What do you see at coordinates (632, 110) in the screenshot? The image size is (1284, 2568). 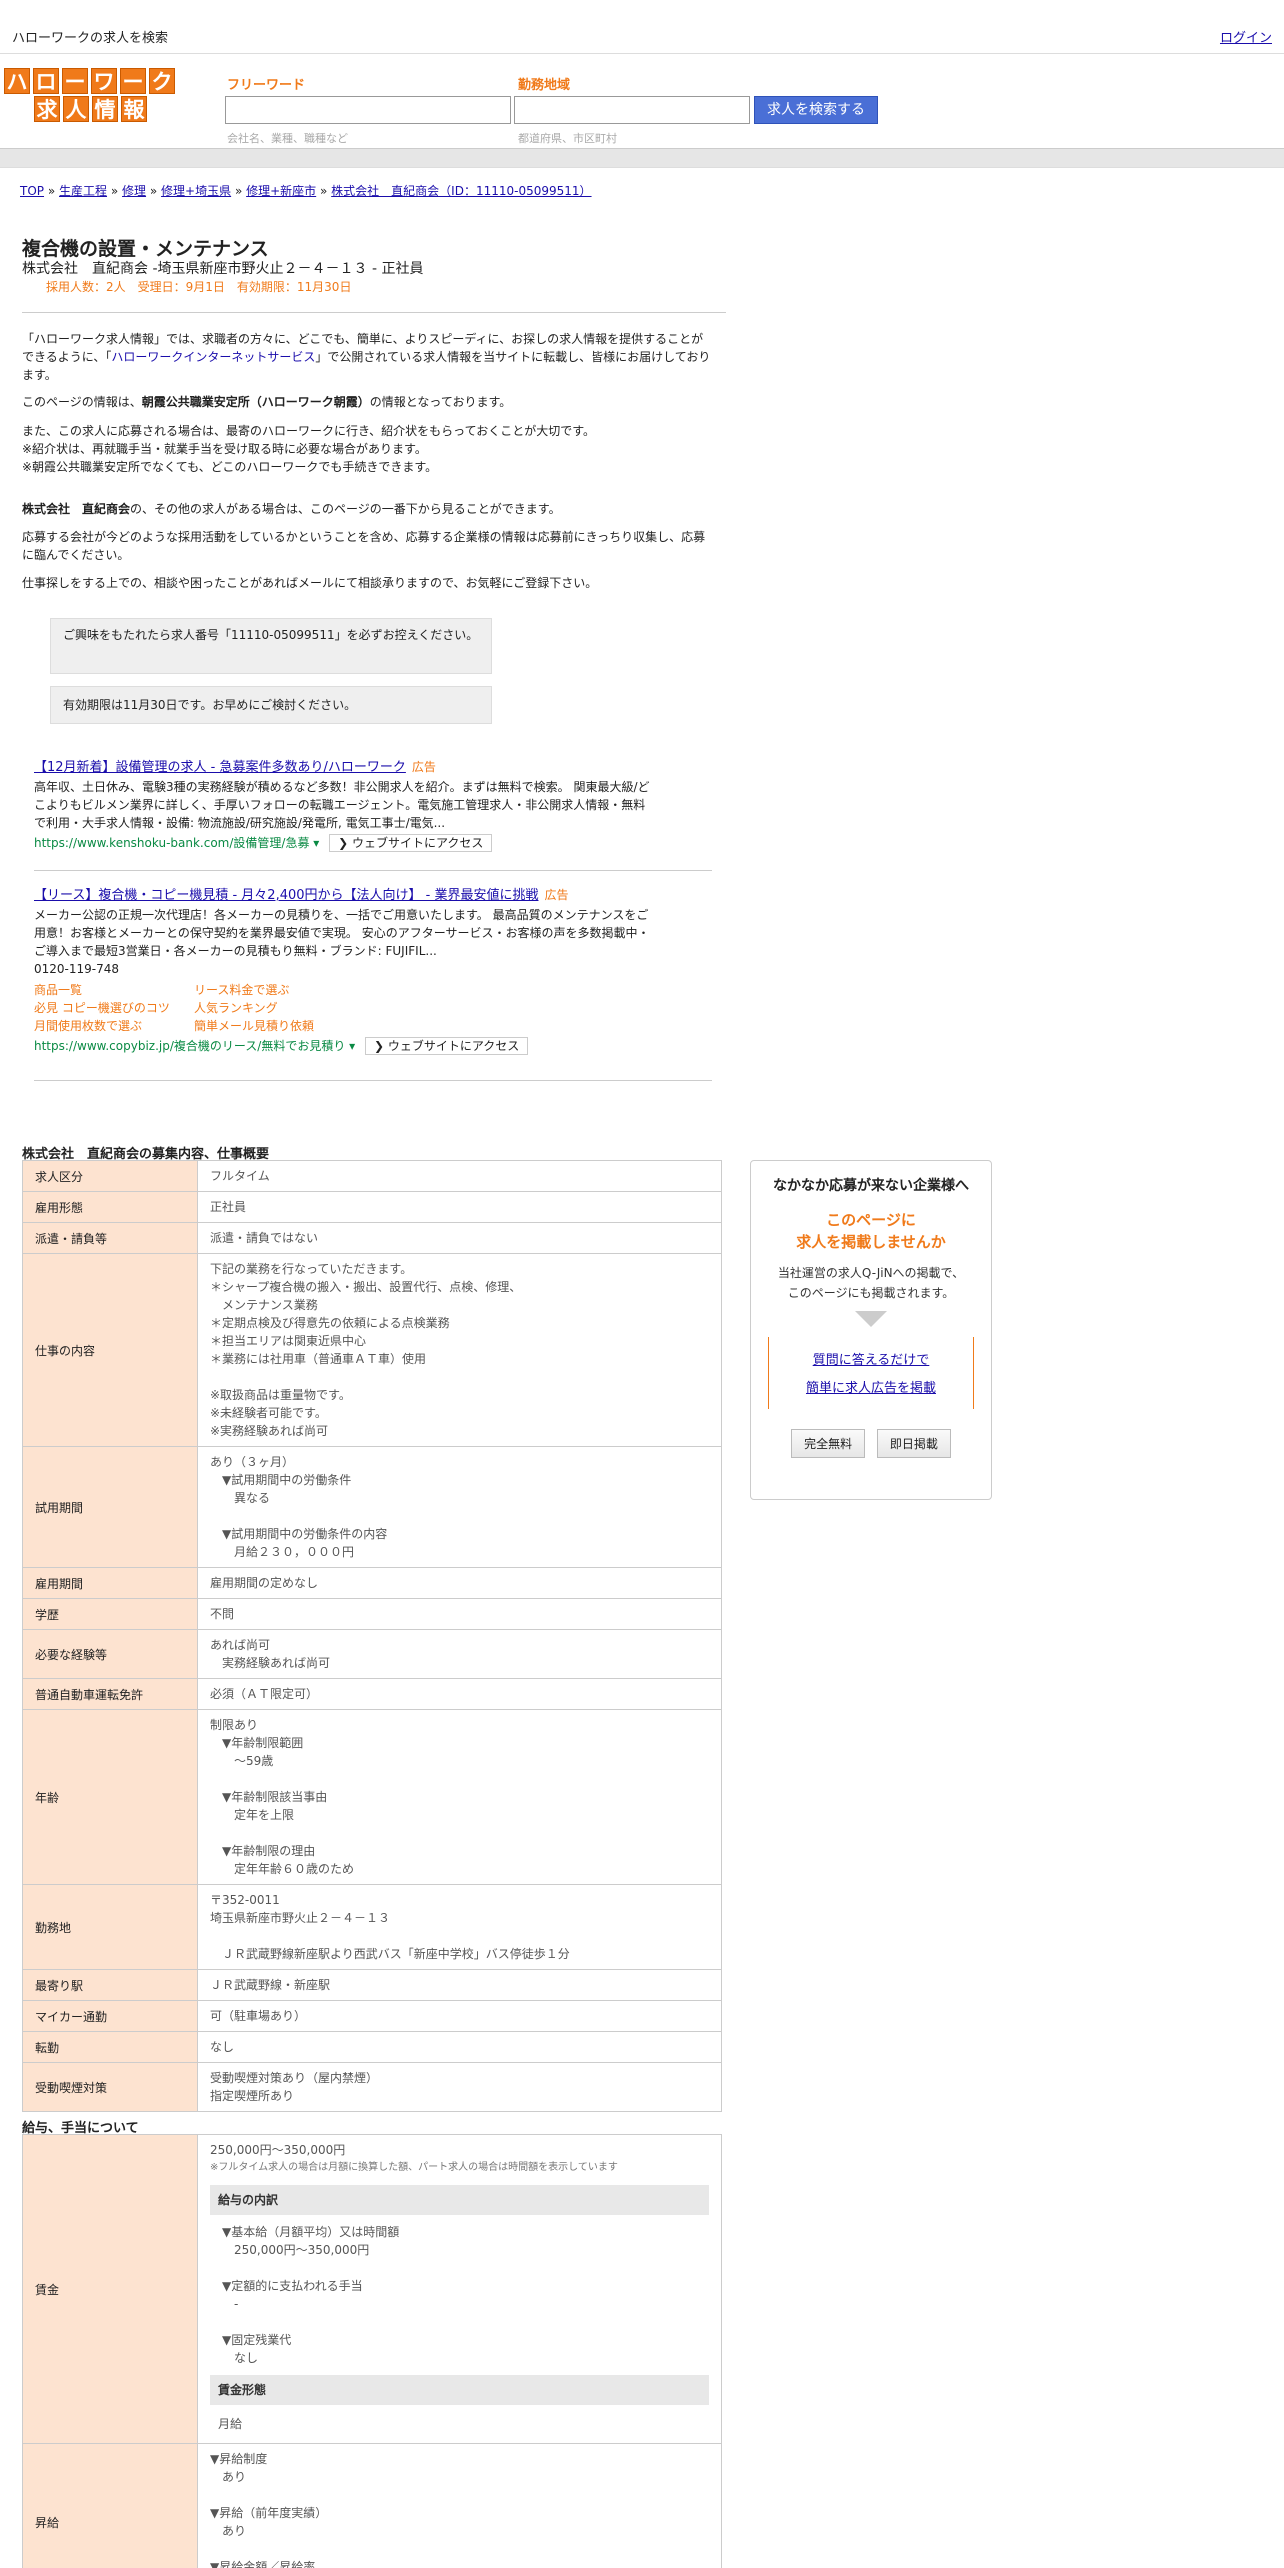 I see `area-input` at bounding box center [632, 110].